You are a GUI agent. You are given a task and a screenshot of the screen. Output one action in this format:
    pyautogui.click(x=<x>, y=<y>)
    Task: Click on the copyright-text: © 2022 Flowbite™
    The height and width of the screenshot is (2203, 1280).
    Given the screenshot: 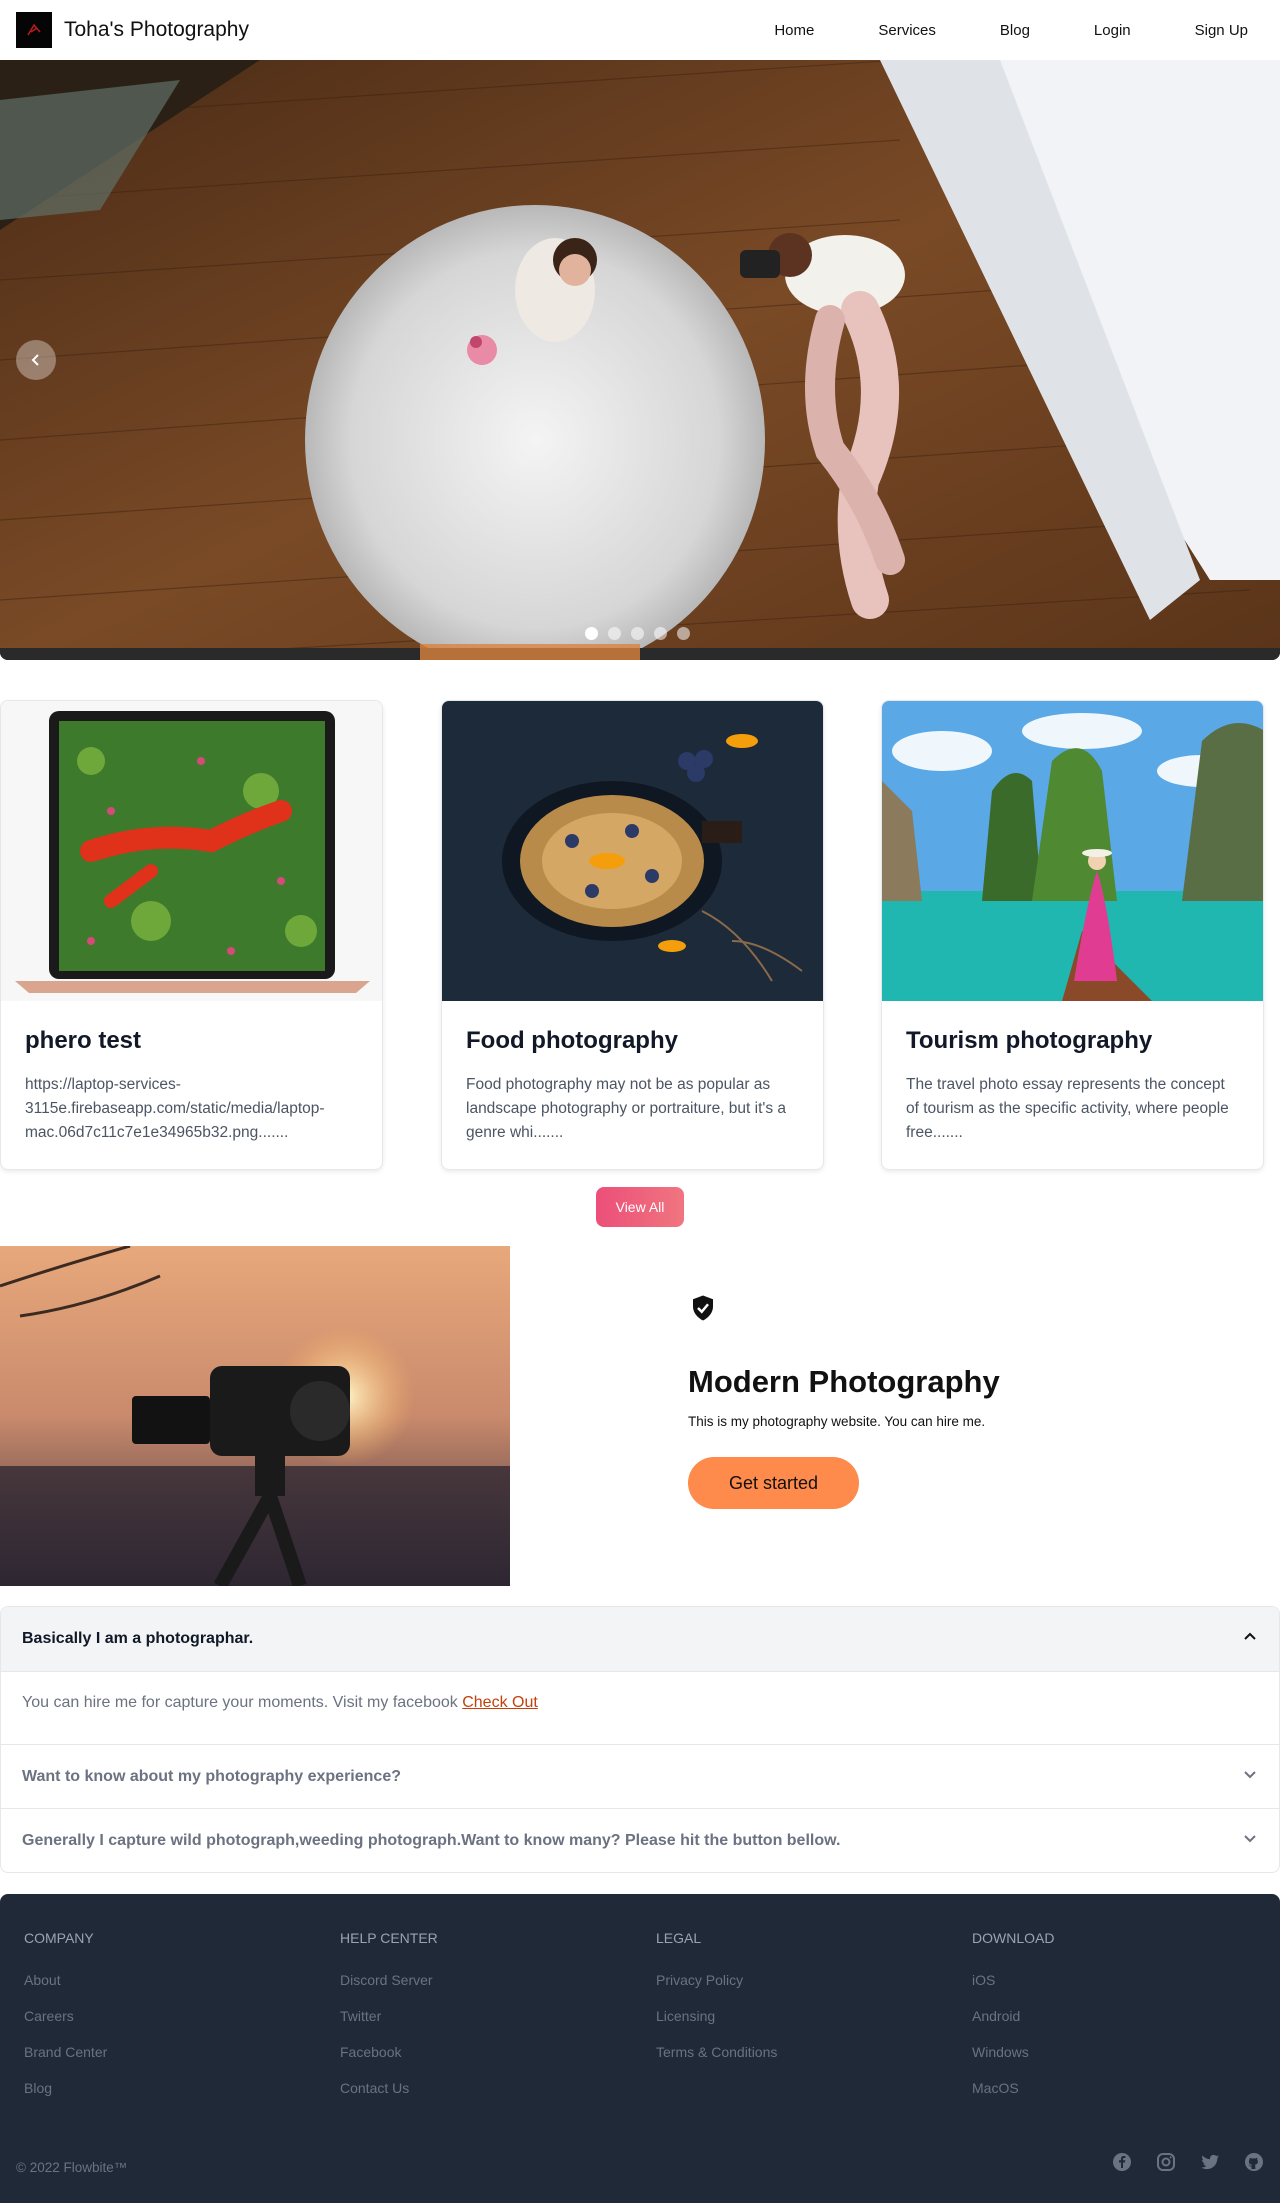 What is the action you would take?
    pyautogui.click(x=72, y=2167)
    